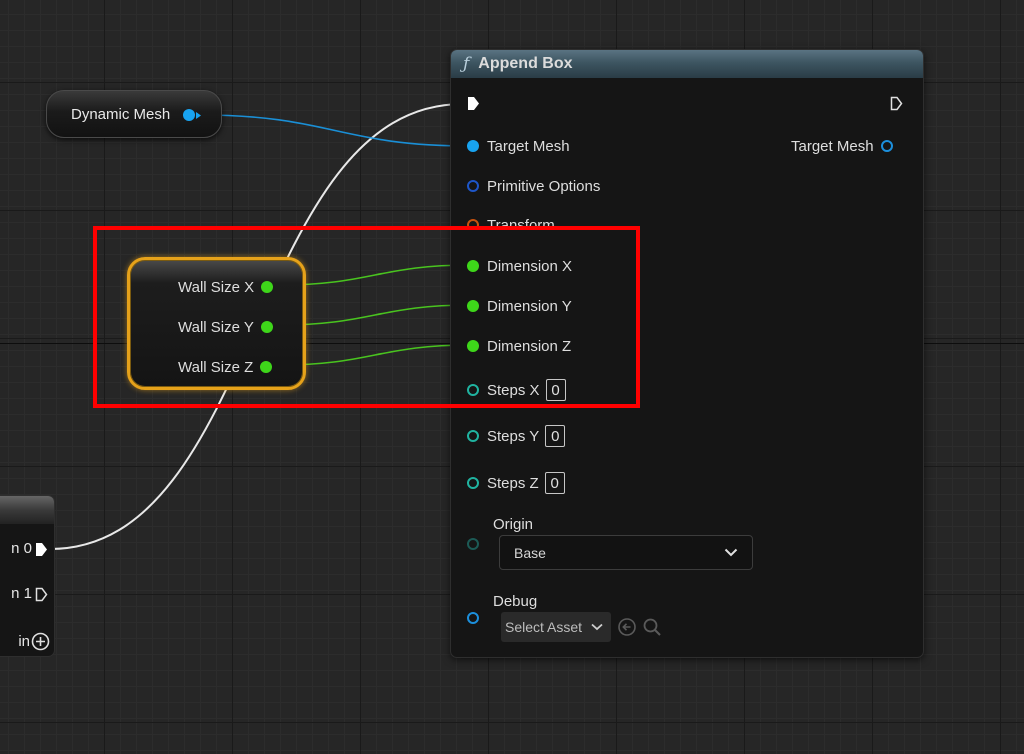  I want to click on add-pin-icon, so click(40, 641).